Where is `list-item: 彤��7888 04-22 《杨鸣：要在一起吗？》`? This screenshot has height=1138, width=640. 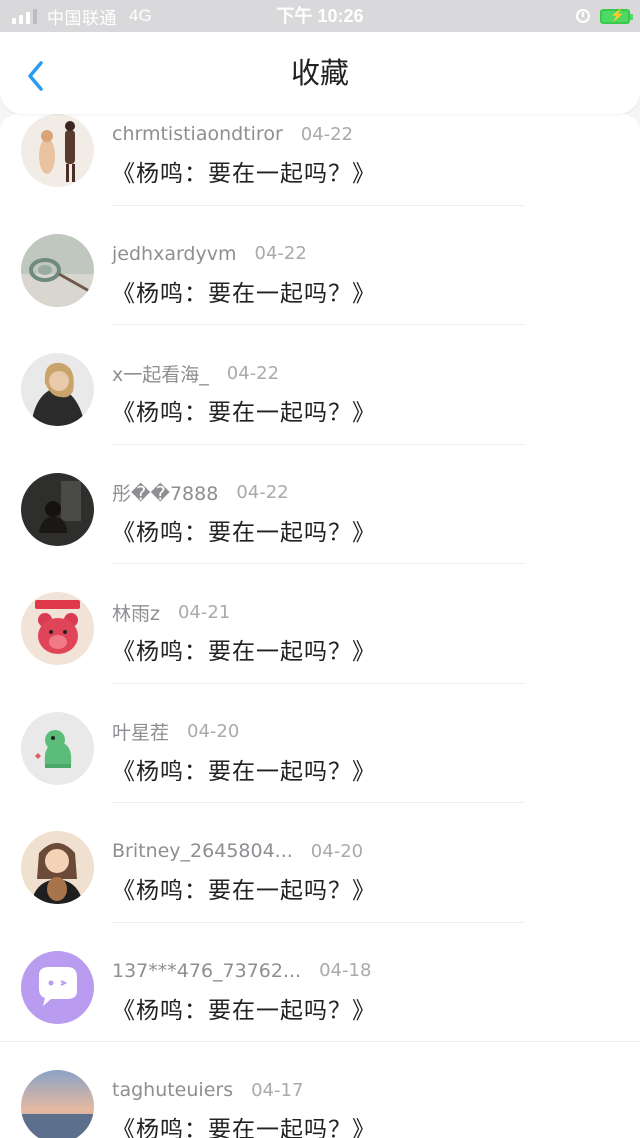 list-item: 彤��7888 04-22 《杨鸣：要在一起吗？》 is located at coordinates (320, 504).